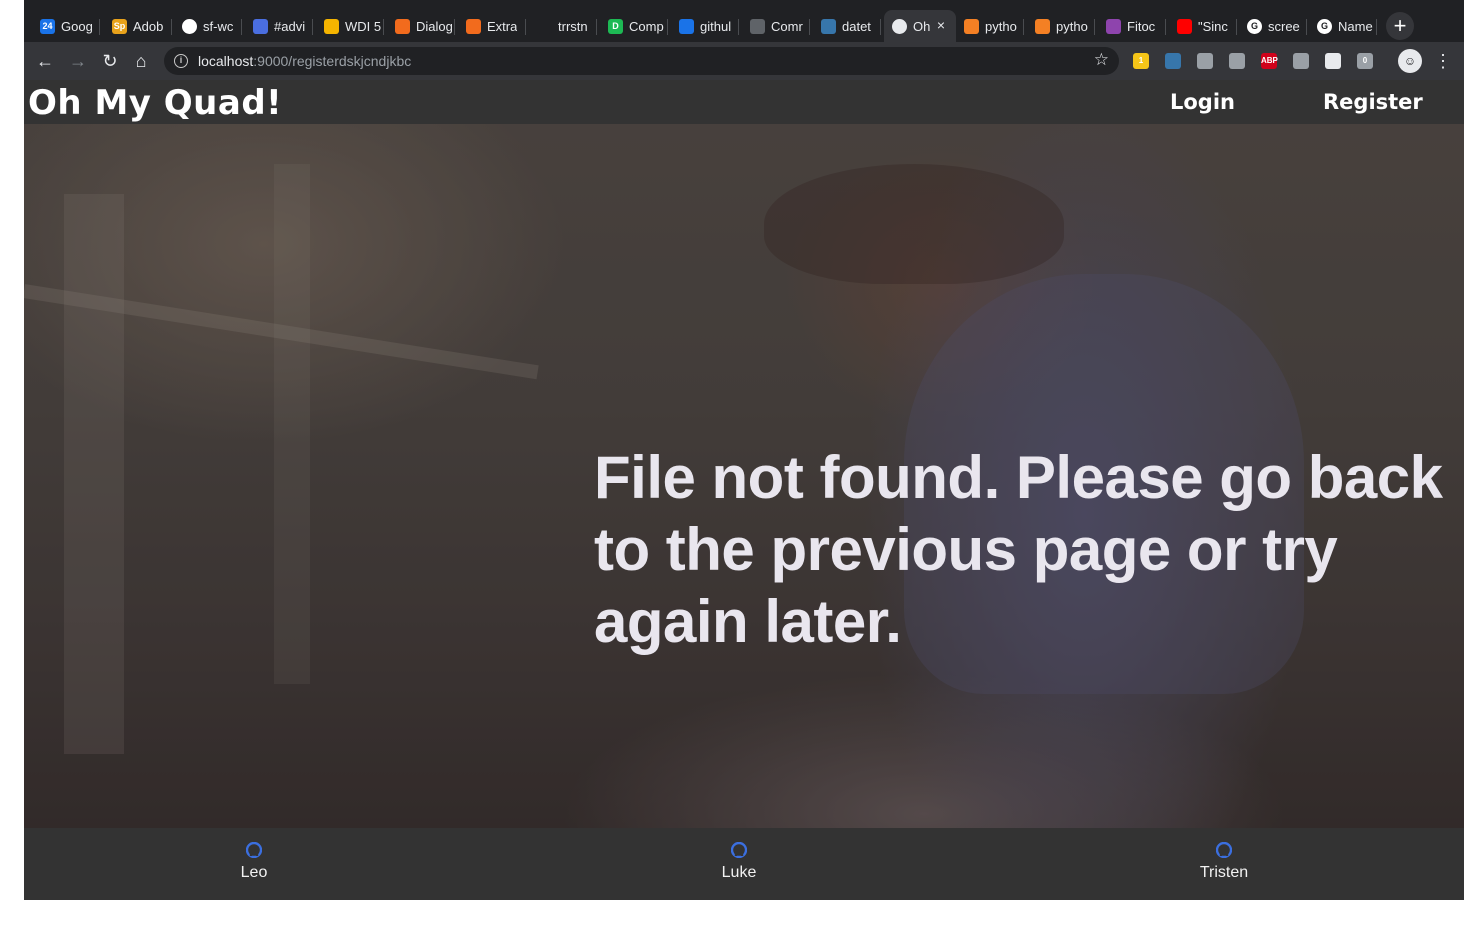  What do you see at coordinates (78, 61) in the screenshot?
I see `forward-icon: →` at bounding box center [78, 61].